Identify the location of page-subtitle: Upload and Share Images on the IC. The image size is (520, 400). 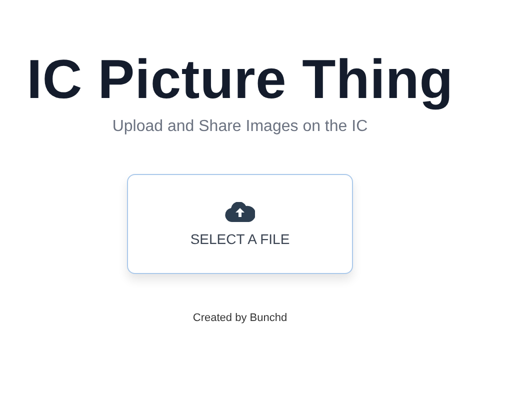
(240, 127).